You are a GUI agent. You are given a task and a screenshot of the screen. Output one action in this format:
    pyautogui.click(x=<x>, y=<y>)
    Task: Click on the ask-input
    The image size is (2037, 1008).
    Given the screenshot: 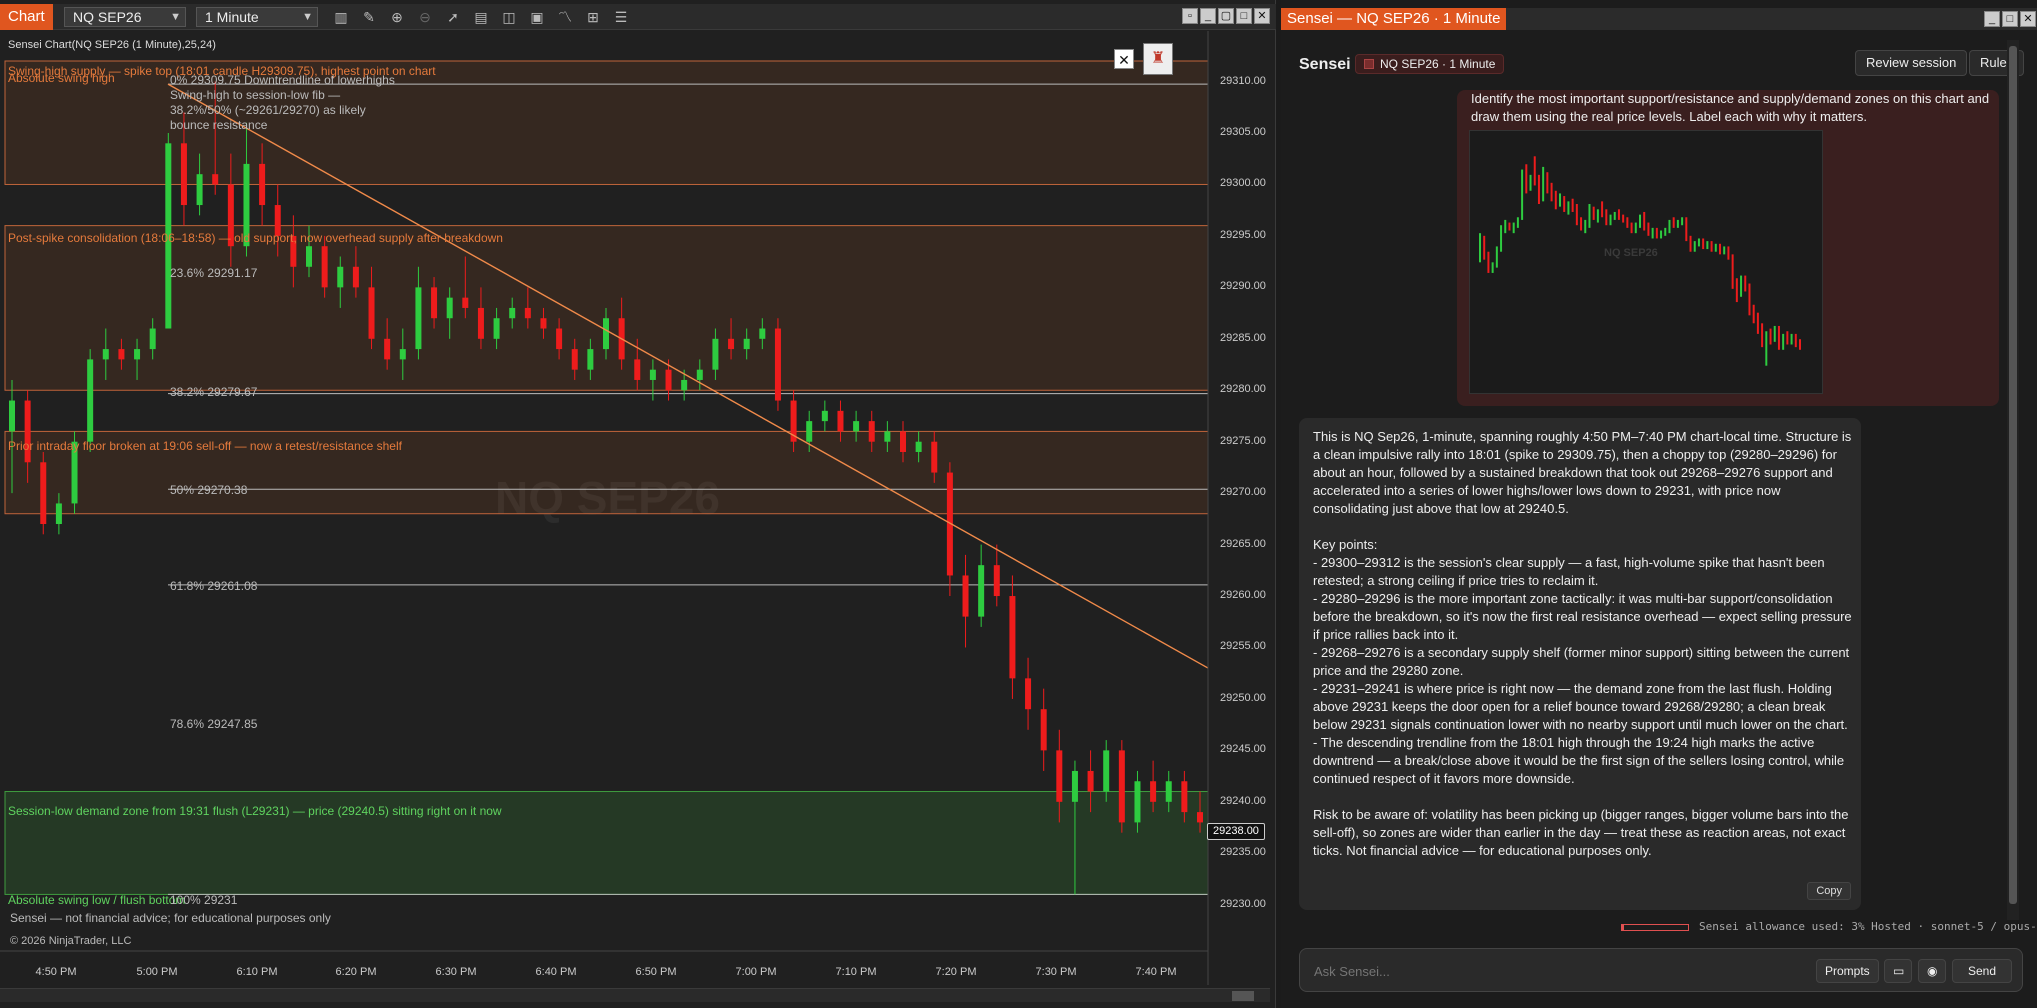 What is the action you would take?
    pyautogui.click(x=1554, y=971)
    